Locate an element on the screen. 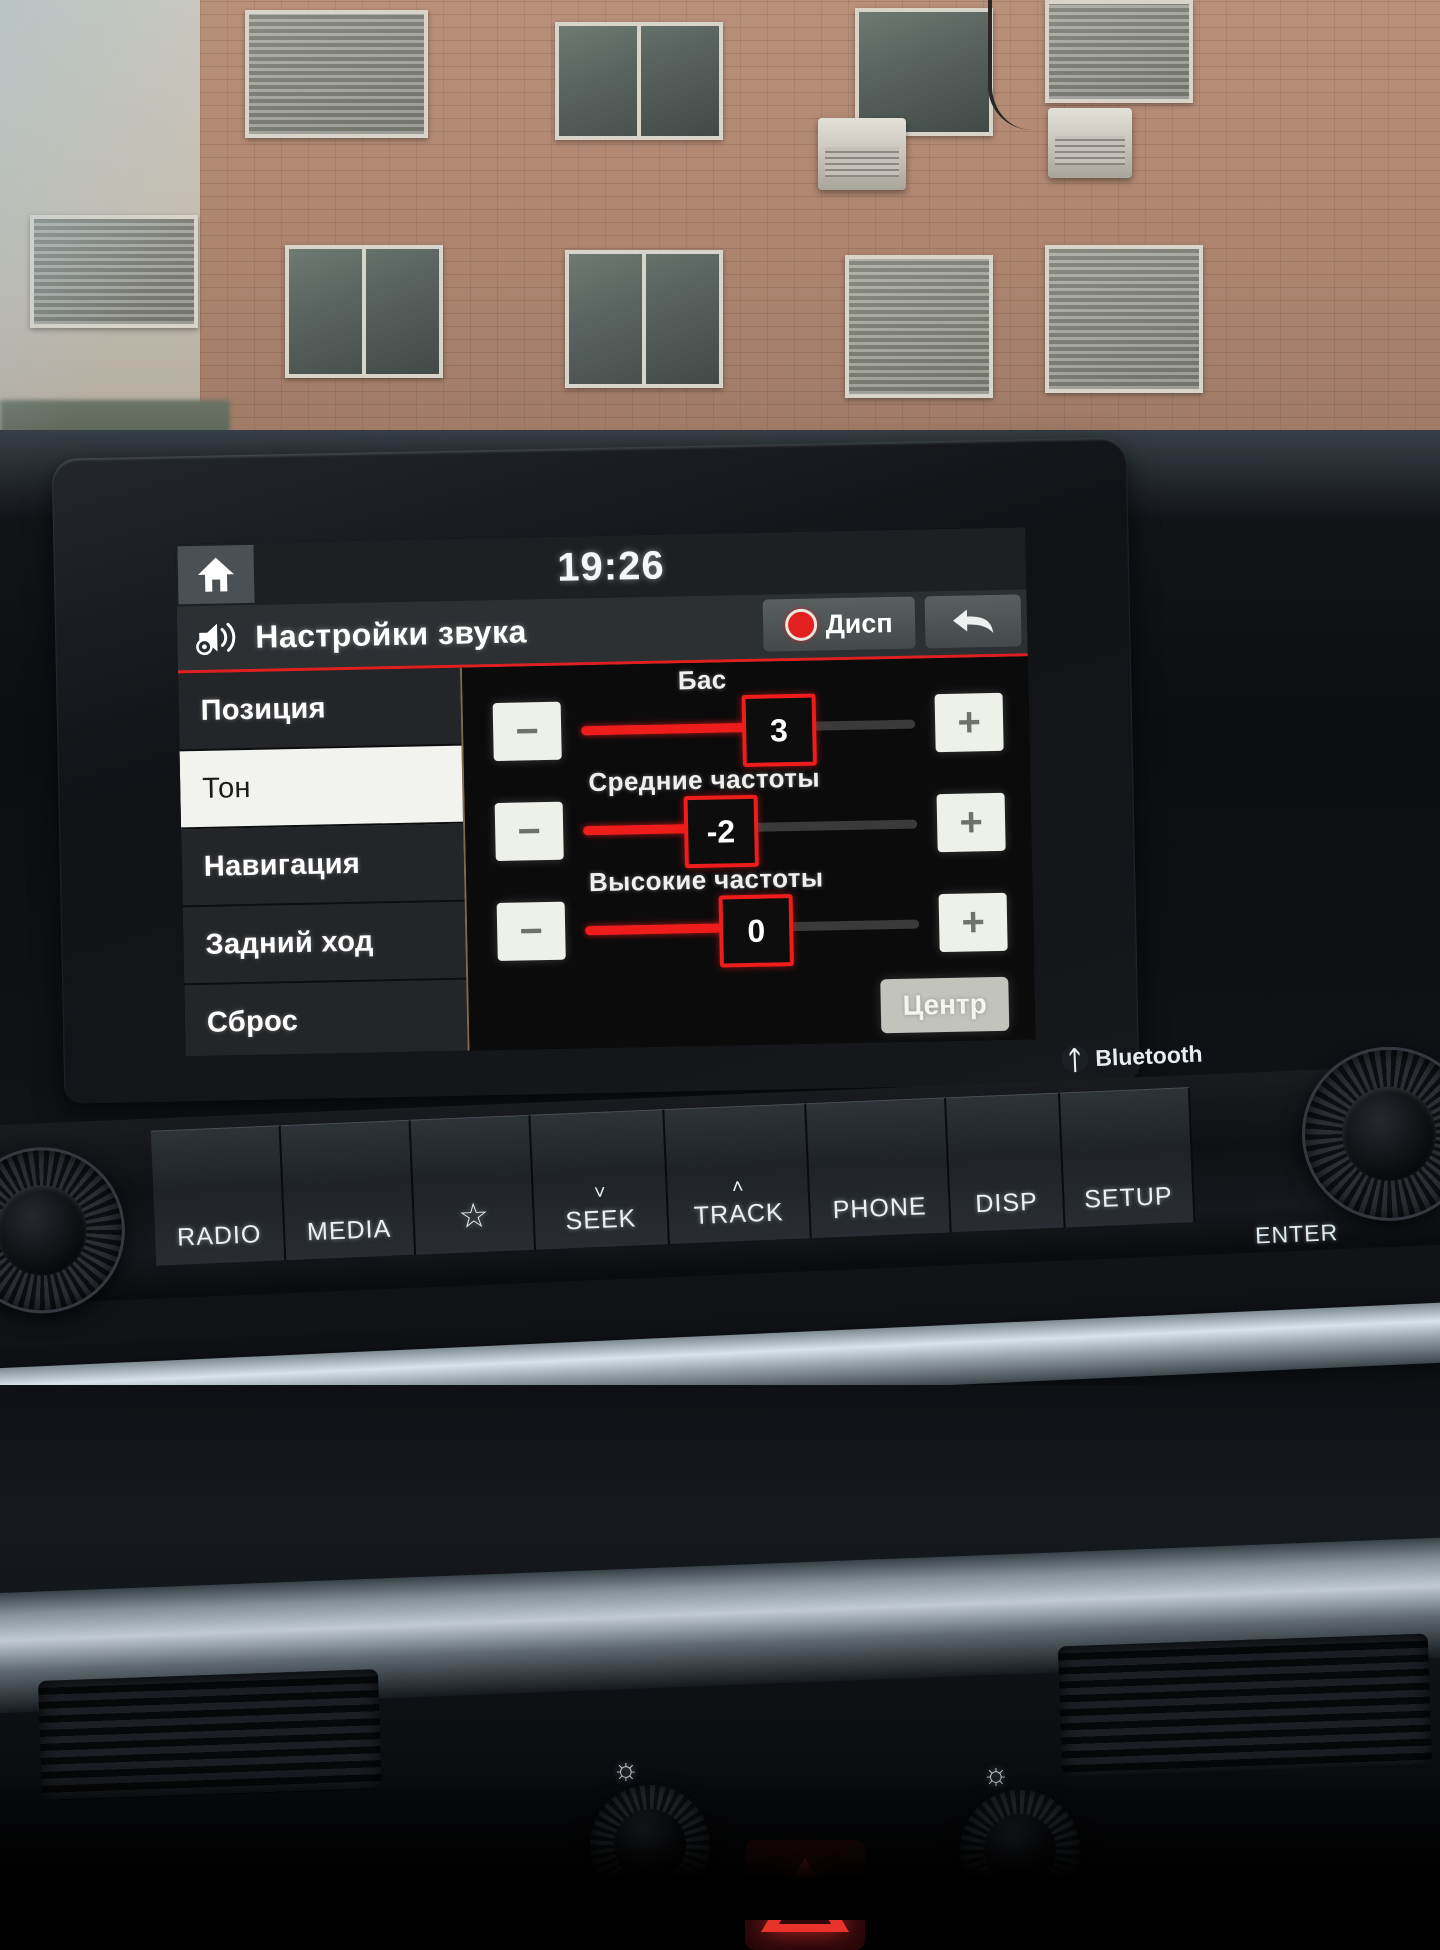 The image size is (1440, 1950). bass-minus-button: − is located at coordinates (527, 731).